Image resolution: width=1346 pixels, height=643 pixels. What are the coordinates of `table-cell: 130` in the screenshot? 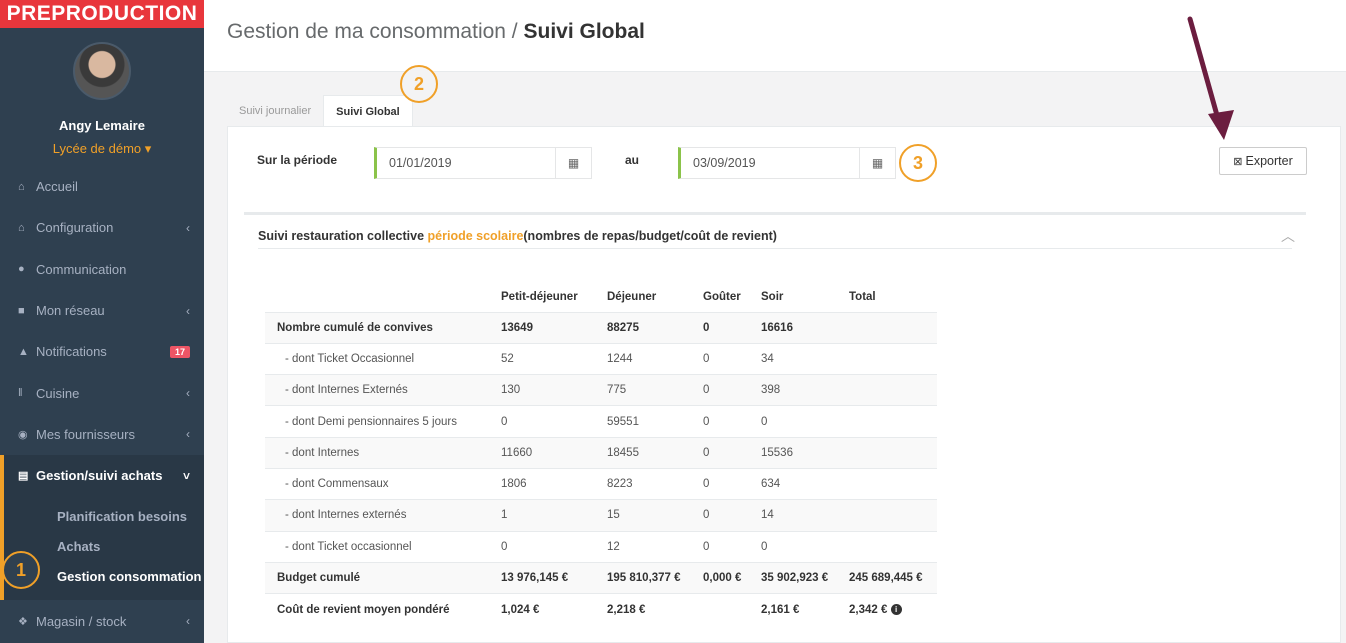 It's located at (546, 390).